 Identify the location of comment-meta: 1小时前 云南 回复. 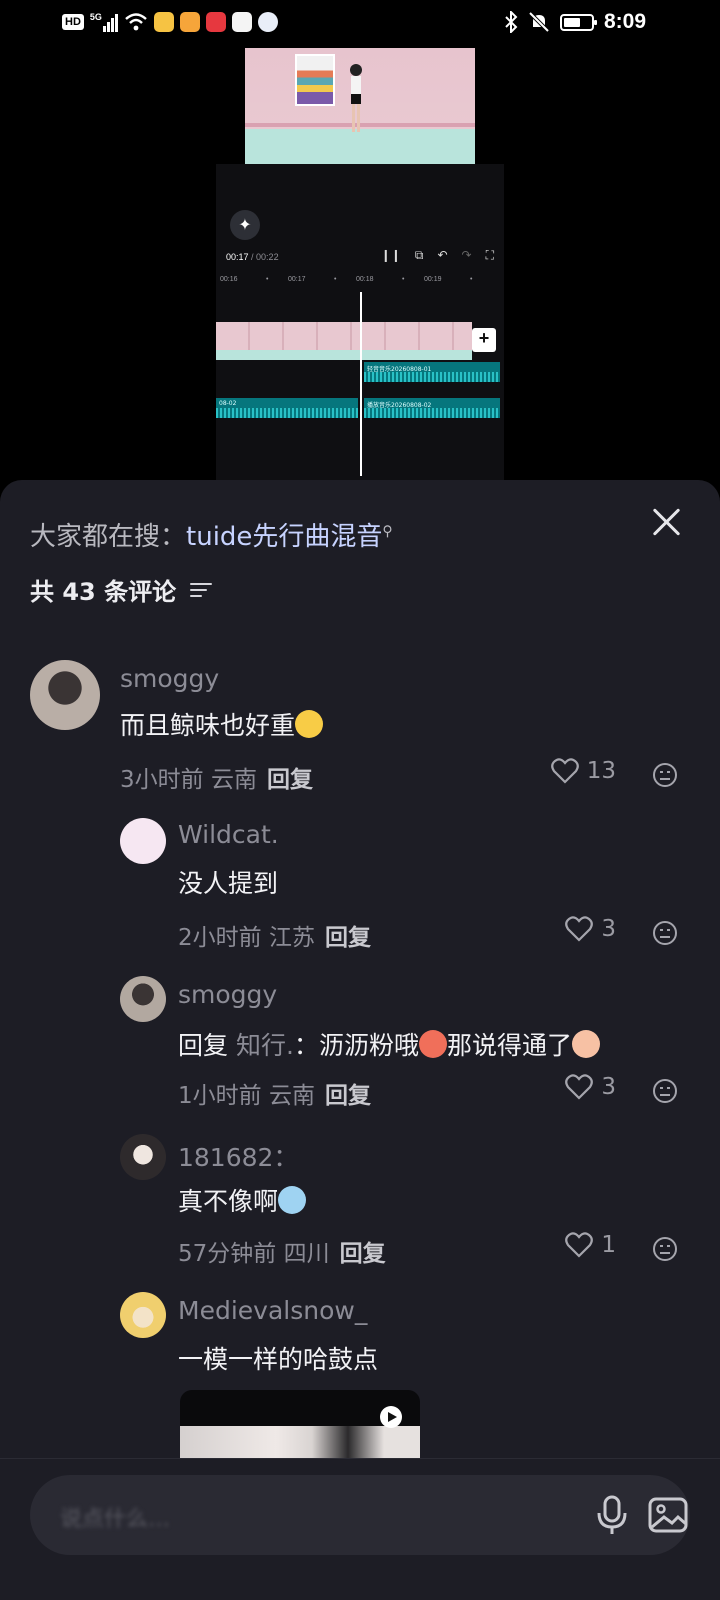
(274, 1096).